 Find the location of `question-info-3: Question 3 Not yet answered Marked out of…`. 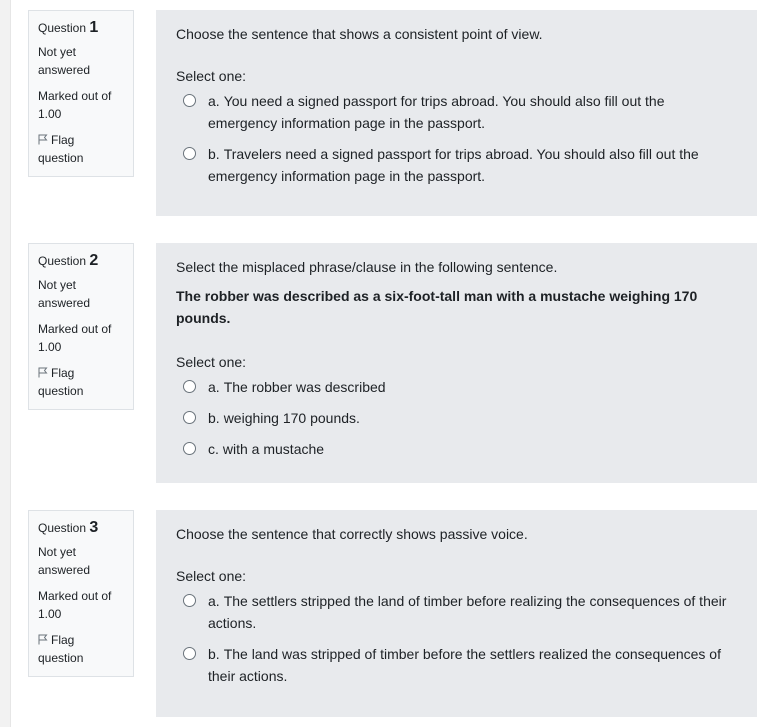

question-info-3: Question 3 Not yet answered Marked out of… is located at coordinates (81, 593).